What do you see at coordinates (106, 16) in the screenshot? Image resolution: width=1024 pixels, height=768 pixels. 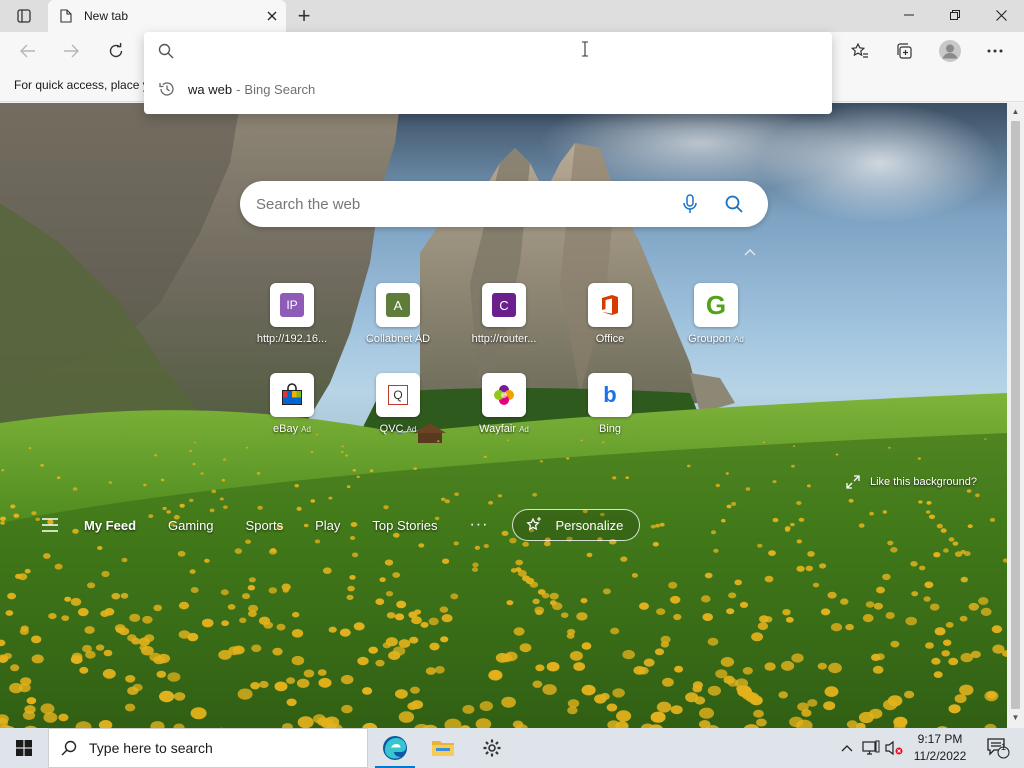 I see `tab-title: New tab` at bounding box center [106, 16].